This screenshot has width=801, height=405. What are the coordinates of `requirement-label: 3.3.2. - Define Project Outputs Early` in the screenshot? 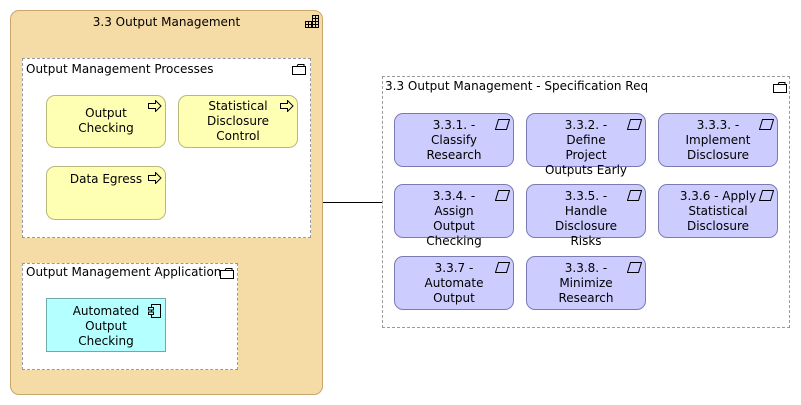 It's located at (586, 147).